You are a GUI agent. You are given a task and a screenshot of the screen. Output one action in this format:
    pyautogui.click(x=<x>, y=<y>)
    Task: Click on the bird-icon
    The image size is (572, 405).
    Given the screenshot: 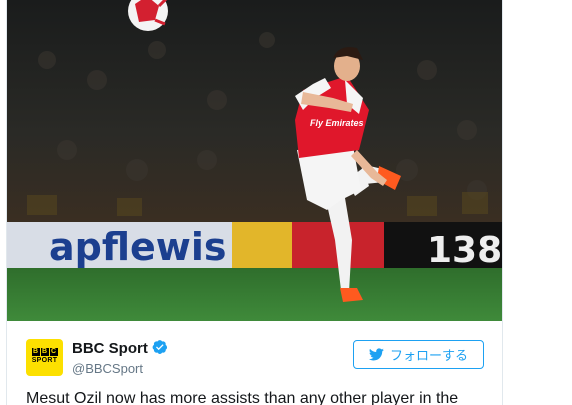 What is the action you would take?
    pyautogui.click(x=376, y=354)
    